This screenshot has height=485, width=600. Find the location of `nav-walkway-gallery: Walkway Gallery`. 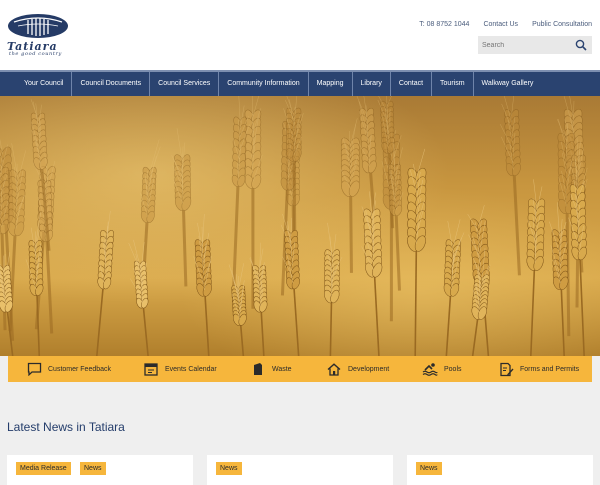

nav-walkway-gallery: Walkway Gallery is located at coordinates (508, 84).